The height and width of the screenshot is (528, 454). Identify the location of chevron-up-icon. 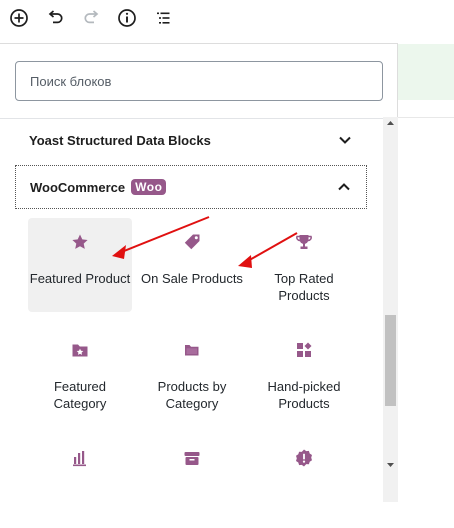
(344, 187).